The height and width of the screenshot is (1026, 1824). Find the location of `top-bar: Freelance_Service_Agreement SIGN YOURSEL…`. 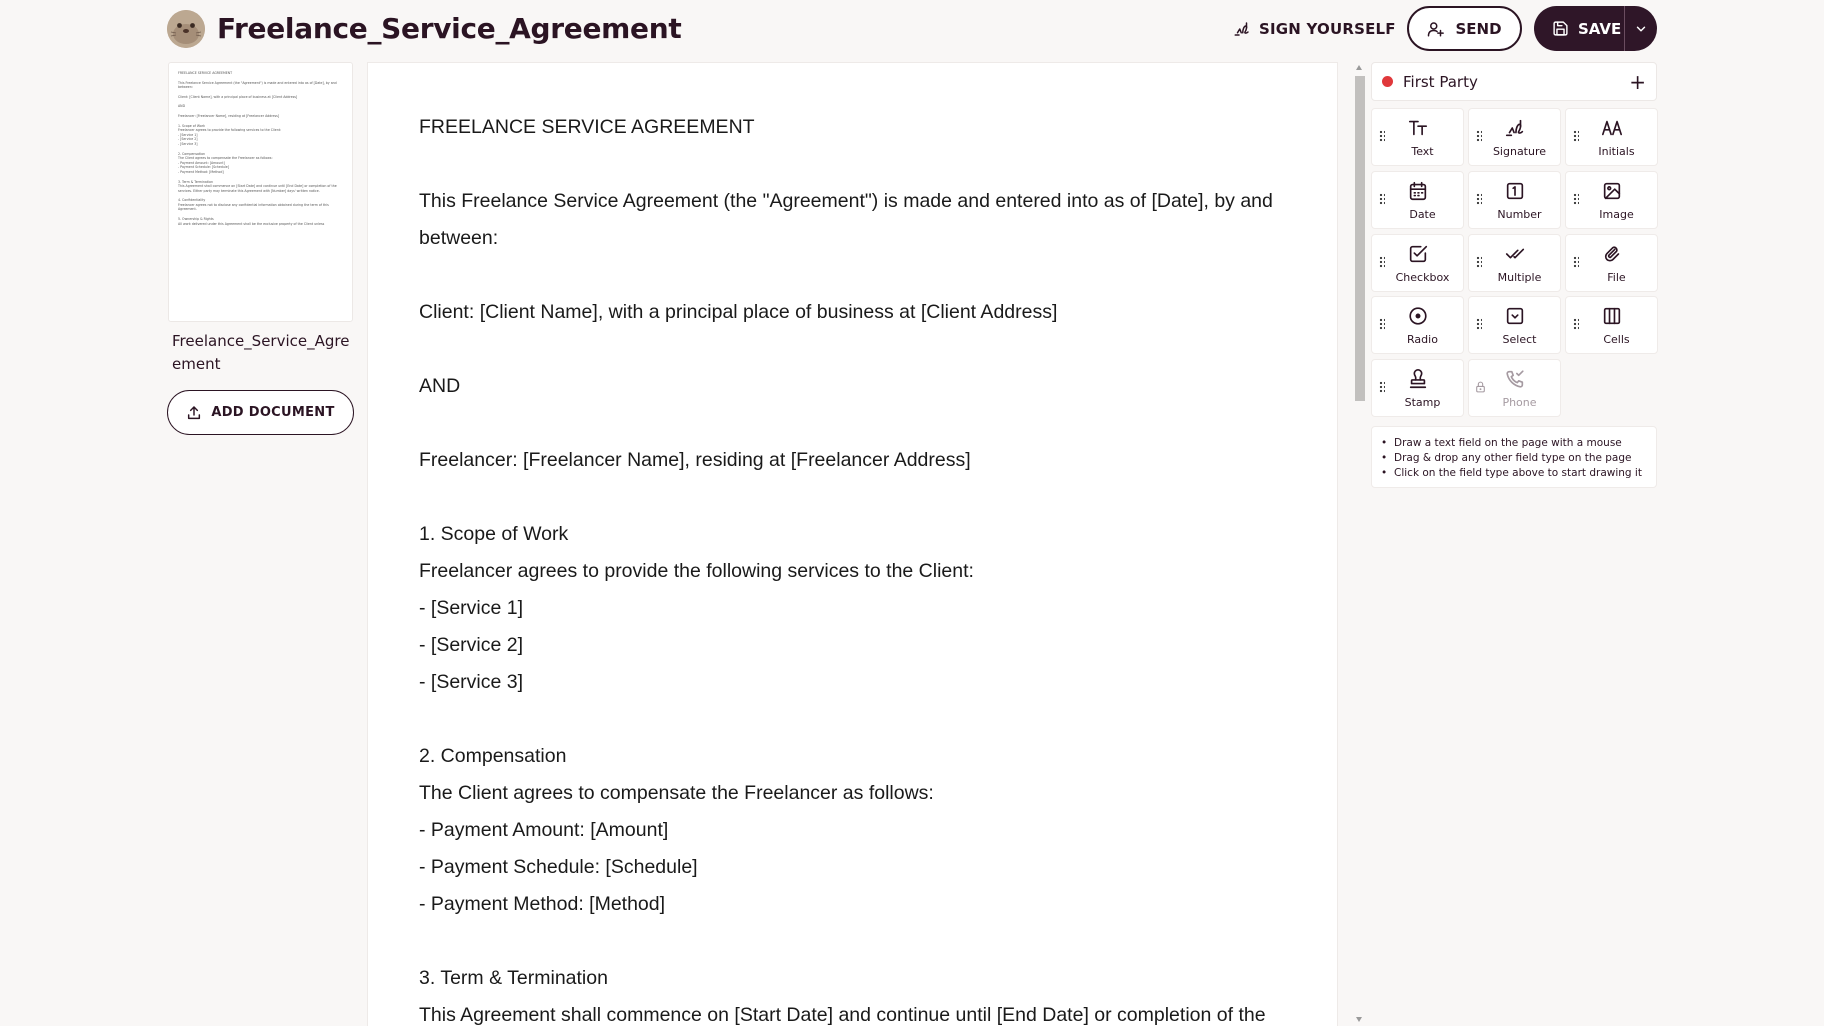

top-bar: Freelance_Service_Agreement SIGN YOURSEL… is located at coordinates (912, 30).